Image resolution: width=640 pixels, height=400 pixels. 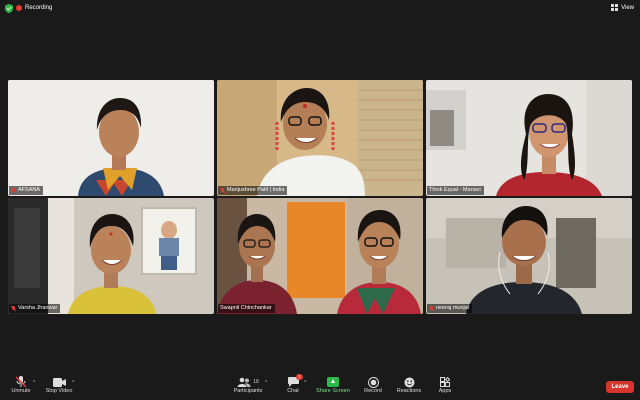 I want to click on video-camera-icon, so click(x=59, y=382).